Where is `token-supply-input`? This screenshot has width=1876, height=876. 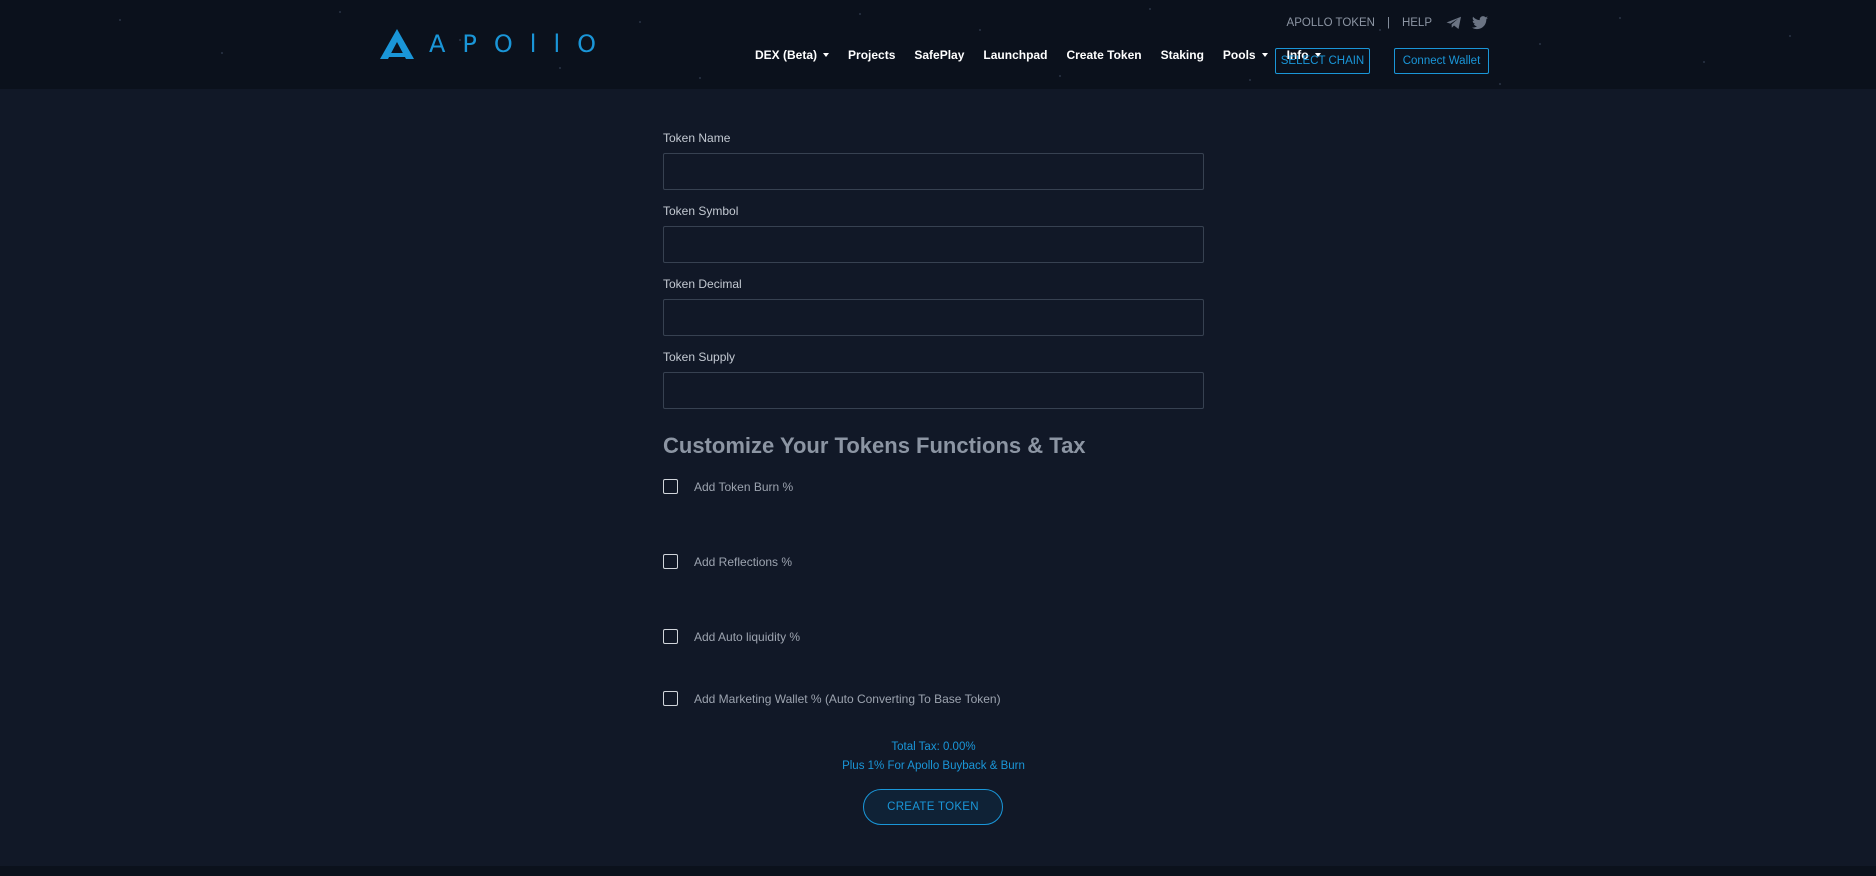
token-supply-input is located at coordinates (933, 390).